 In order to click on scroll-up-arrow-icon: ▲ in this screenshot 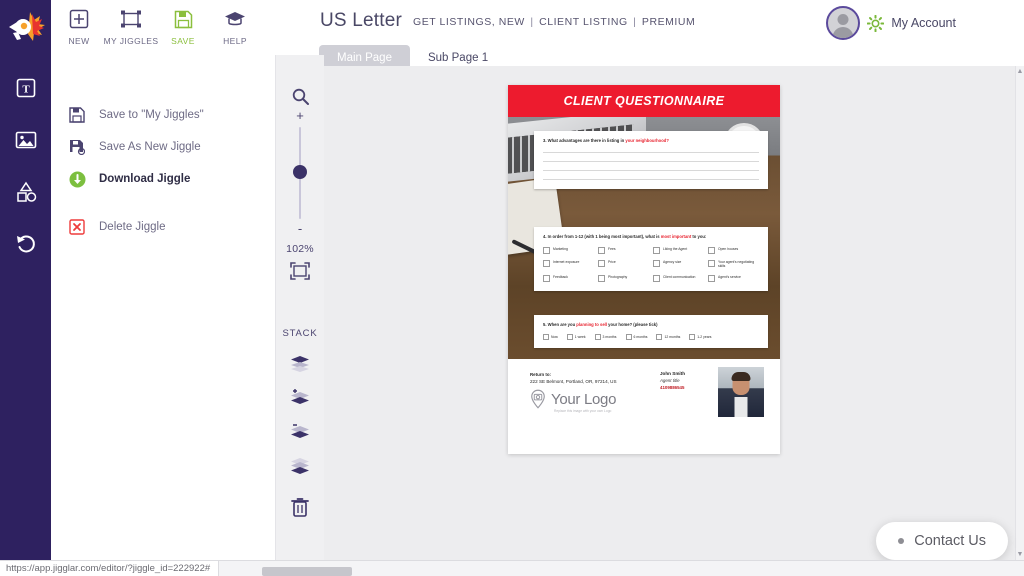, I will do `click(1020, 71)`.